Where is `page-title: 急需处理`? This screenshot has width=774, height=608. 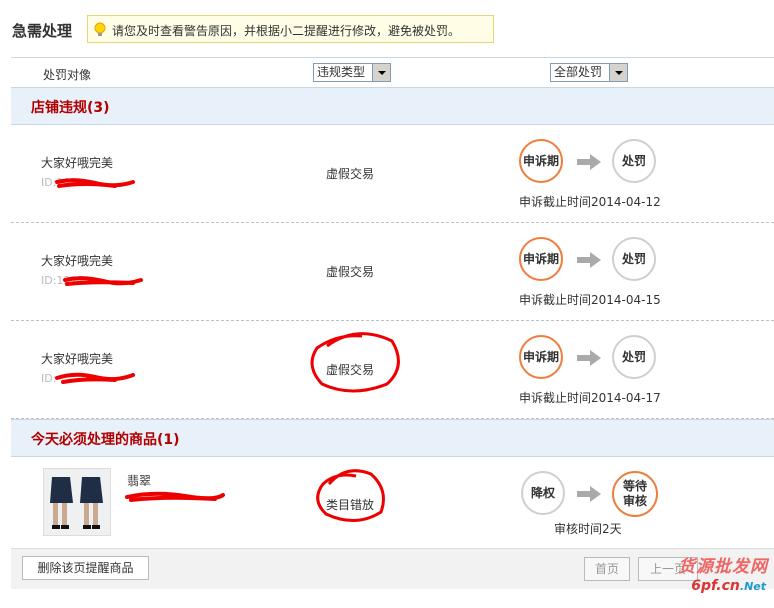 page-title: 急需处理 is located at coordinates (42, 31).